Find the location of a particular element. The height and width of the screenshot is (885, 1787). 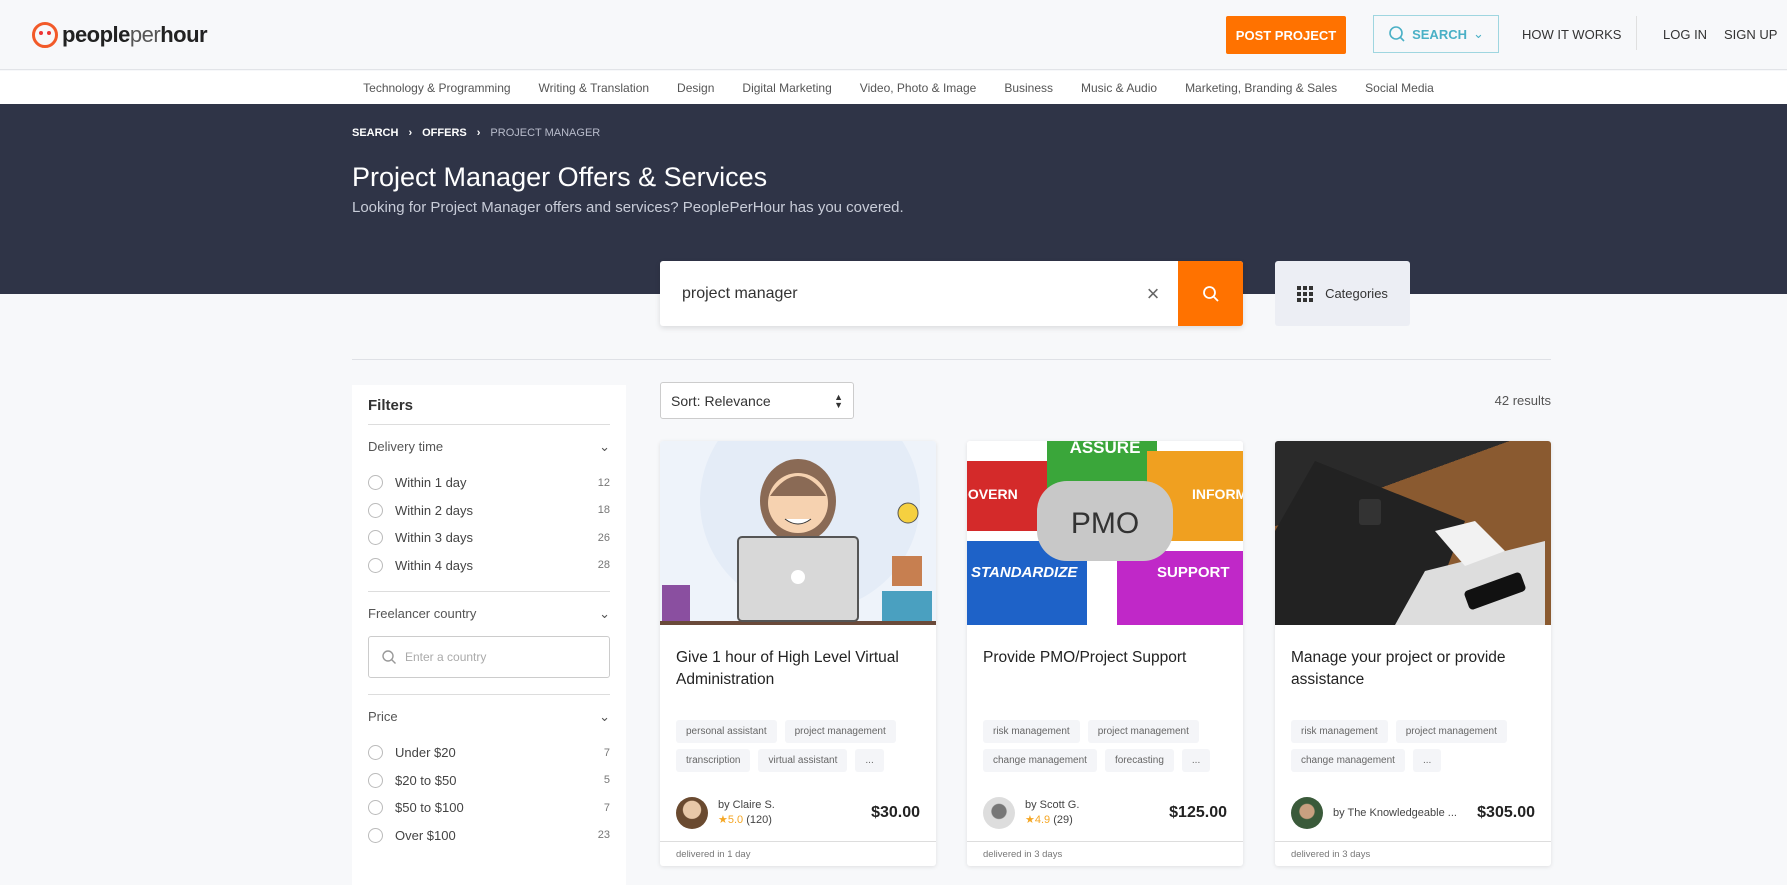

price: $30.00 is located at coordinates (895, 812).